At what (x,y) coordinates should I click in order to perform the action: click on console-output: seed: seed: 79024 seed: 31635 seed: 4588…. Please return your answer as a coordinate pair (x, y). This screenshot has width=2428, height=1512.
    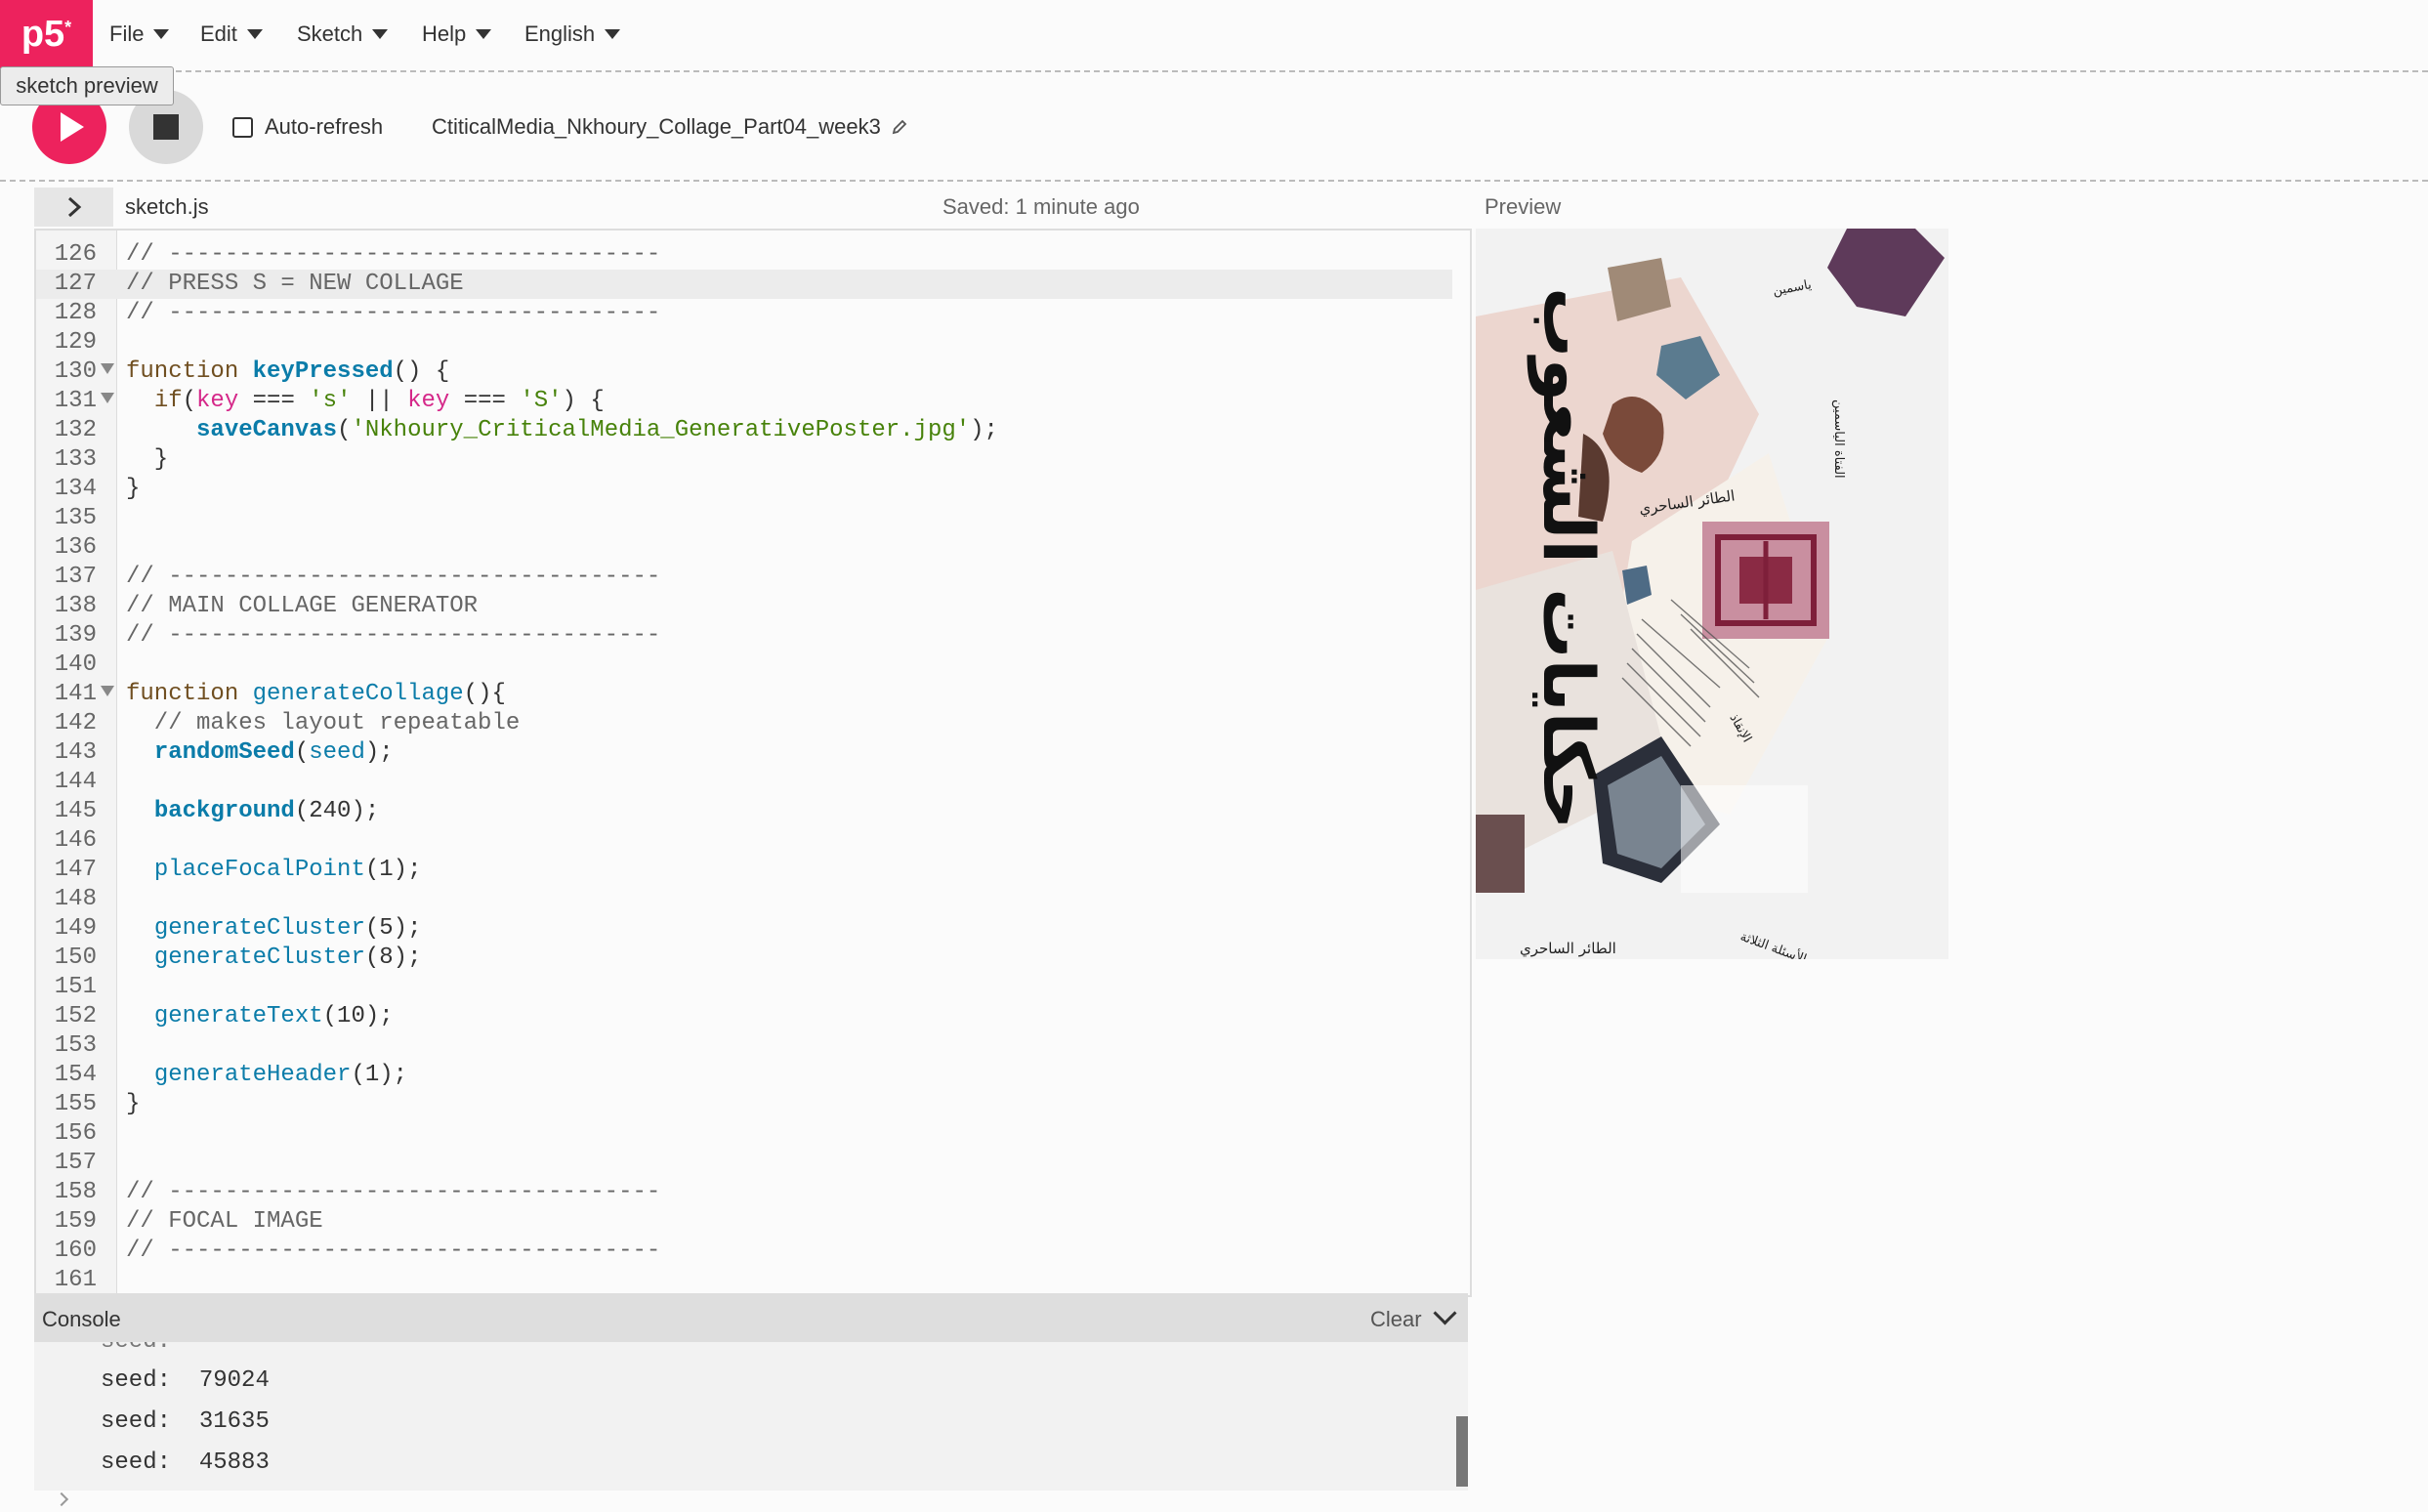
    Looking at the image, I should click on (751, 1416).